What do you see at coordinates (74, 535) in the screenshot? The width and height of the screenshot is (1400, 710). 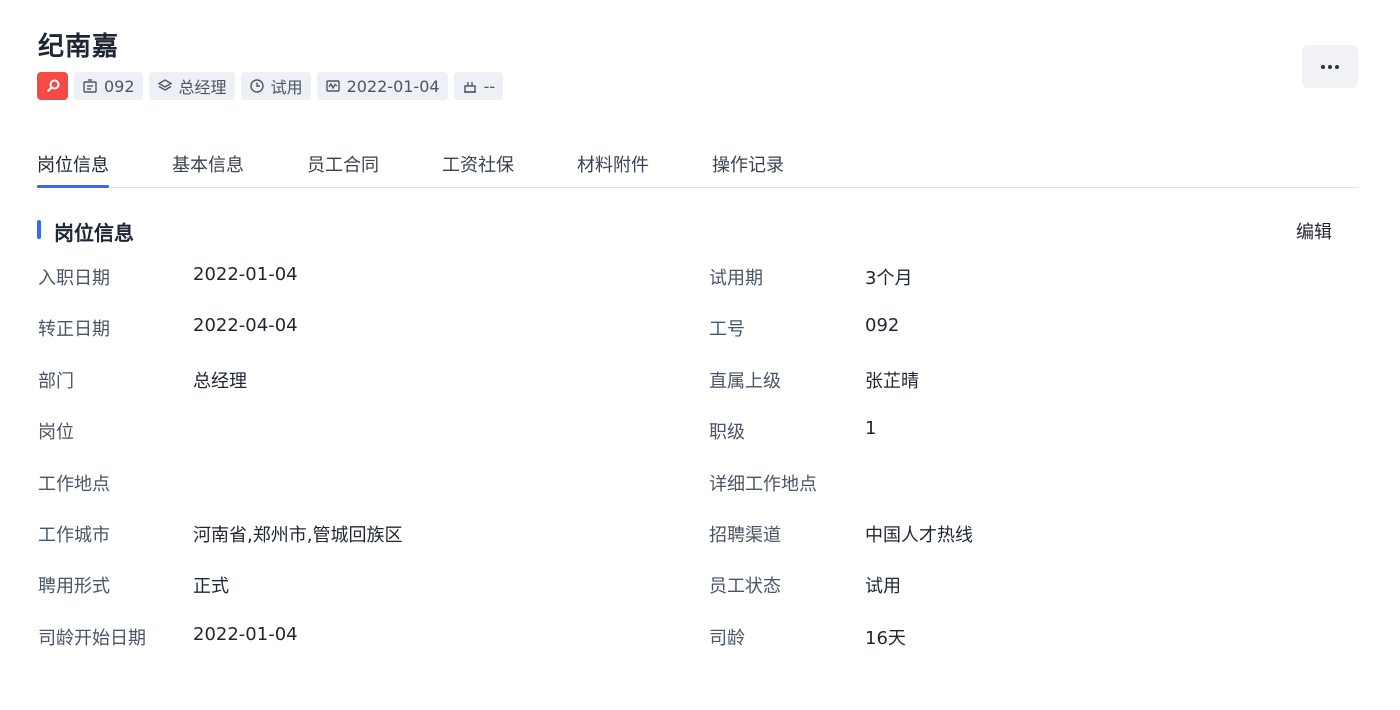 I see `field-label-work-city: 工作城市` at bounding box center [74, 535].